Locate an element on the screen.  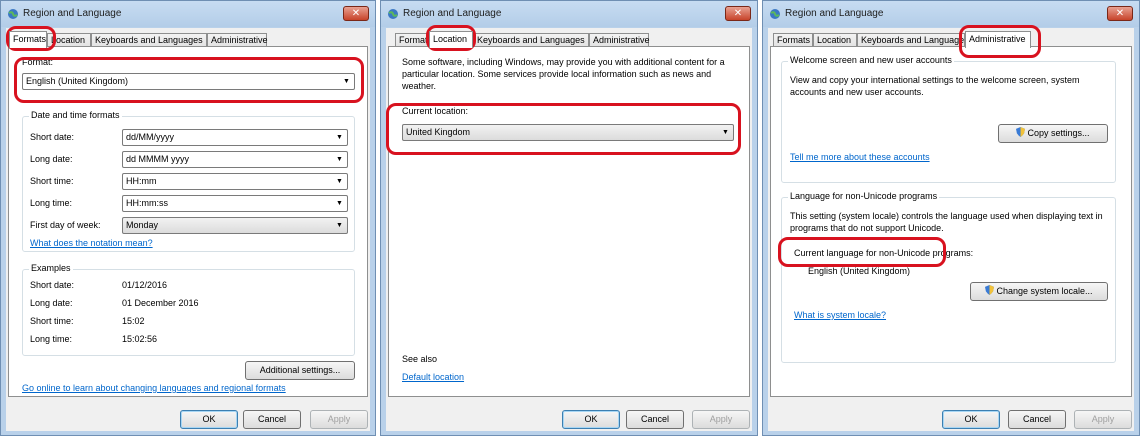
group-title: Date and time formats is located at coordinates (75, 115).